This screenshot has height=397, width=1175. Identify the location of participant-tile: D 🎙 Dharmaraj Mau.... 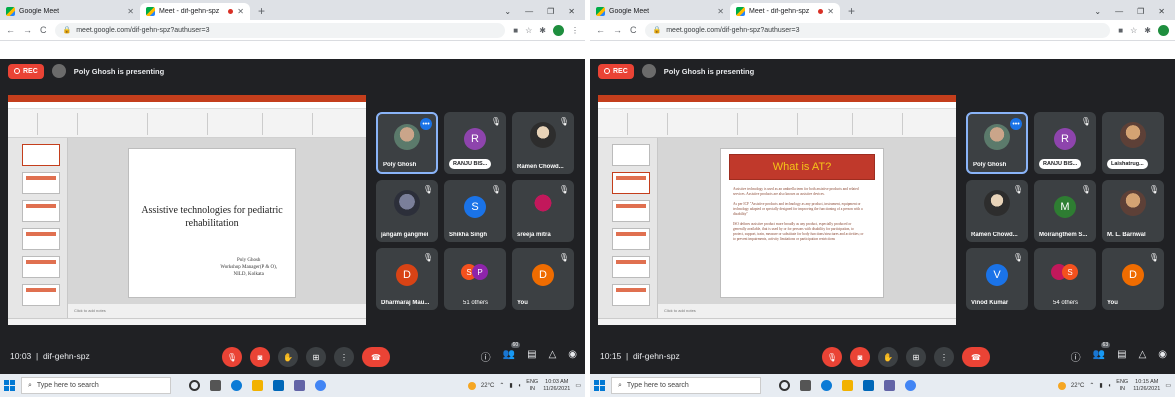
(407, 279).